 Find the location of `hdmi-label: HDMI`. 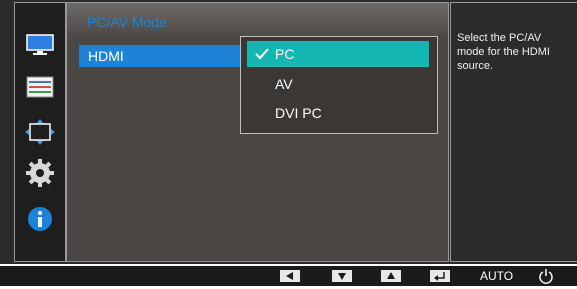

hdmi-label: HDMI is located at coordinates (106, 56).